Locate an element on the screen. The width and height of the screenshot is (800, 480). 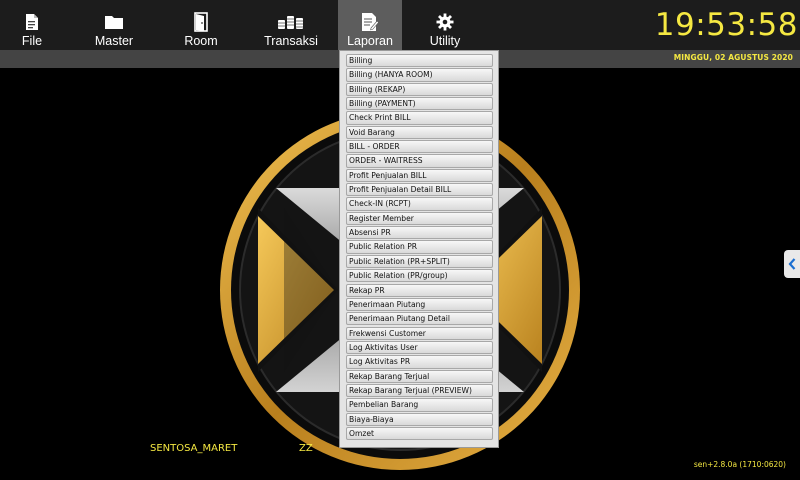
menu-item: BILL - ORDER is located at coordinates (419, 147).